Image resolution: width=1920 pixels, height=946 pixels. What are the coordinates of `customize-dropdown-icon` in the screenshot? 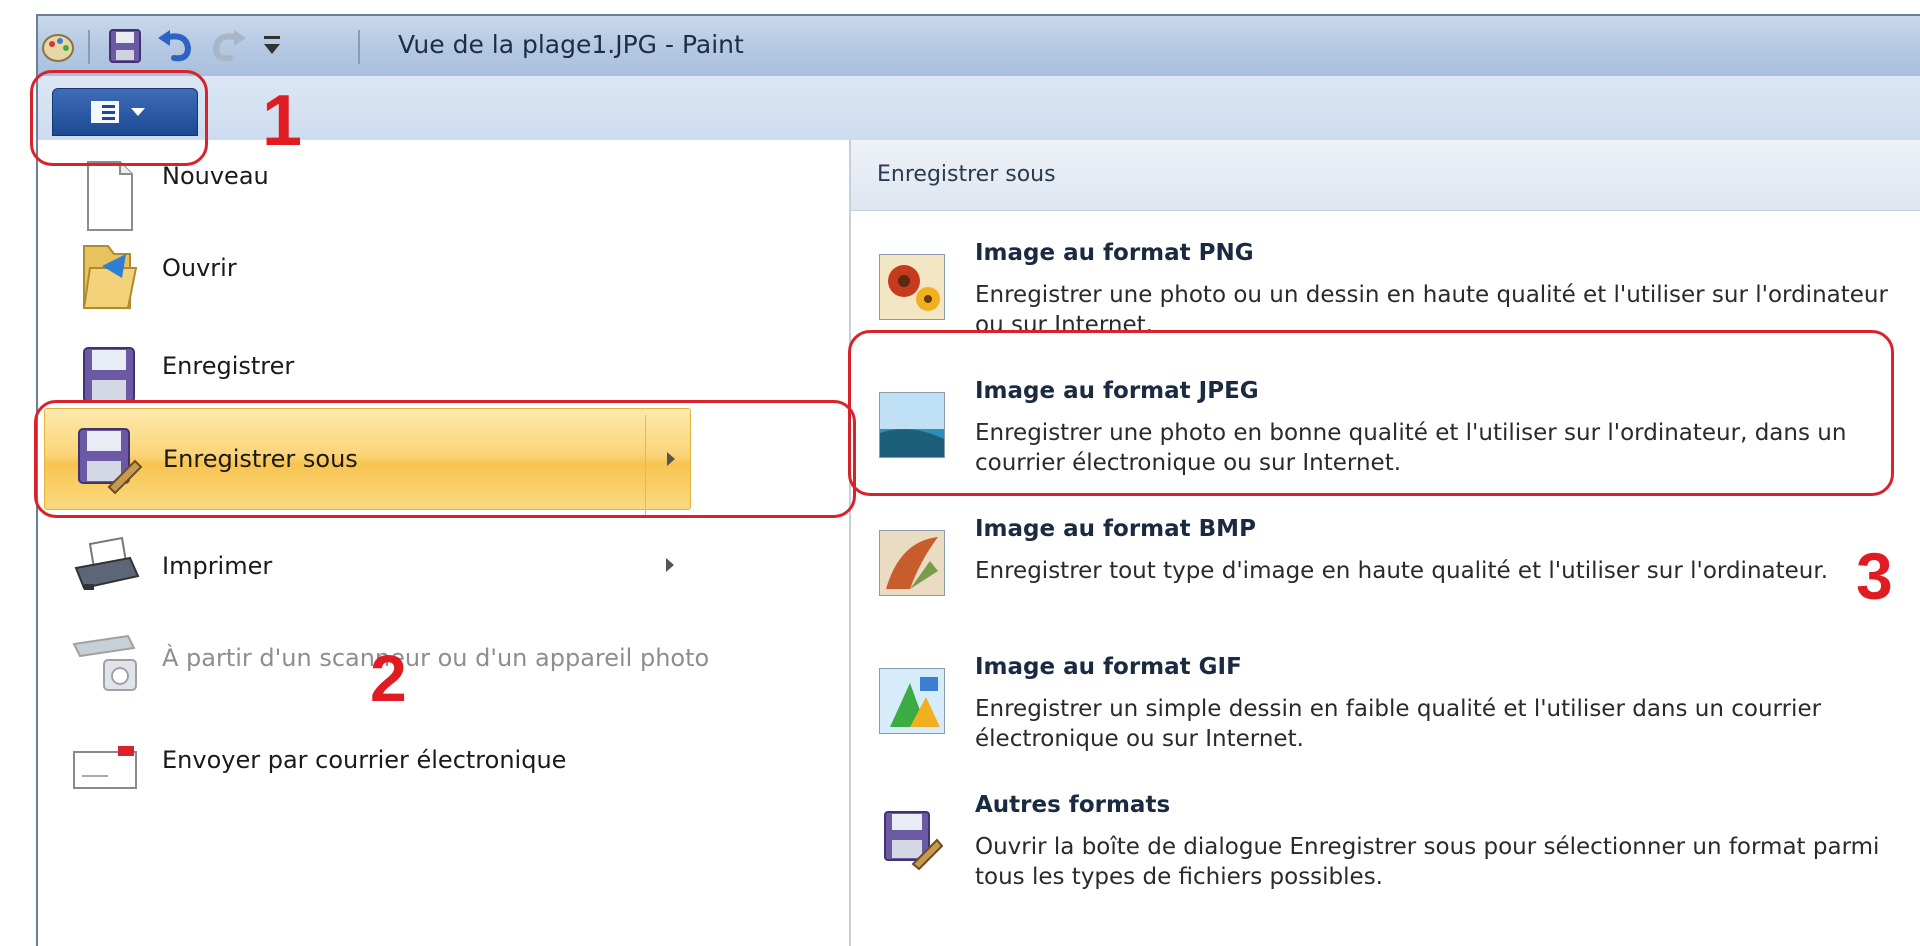 It's located at (273, 46).